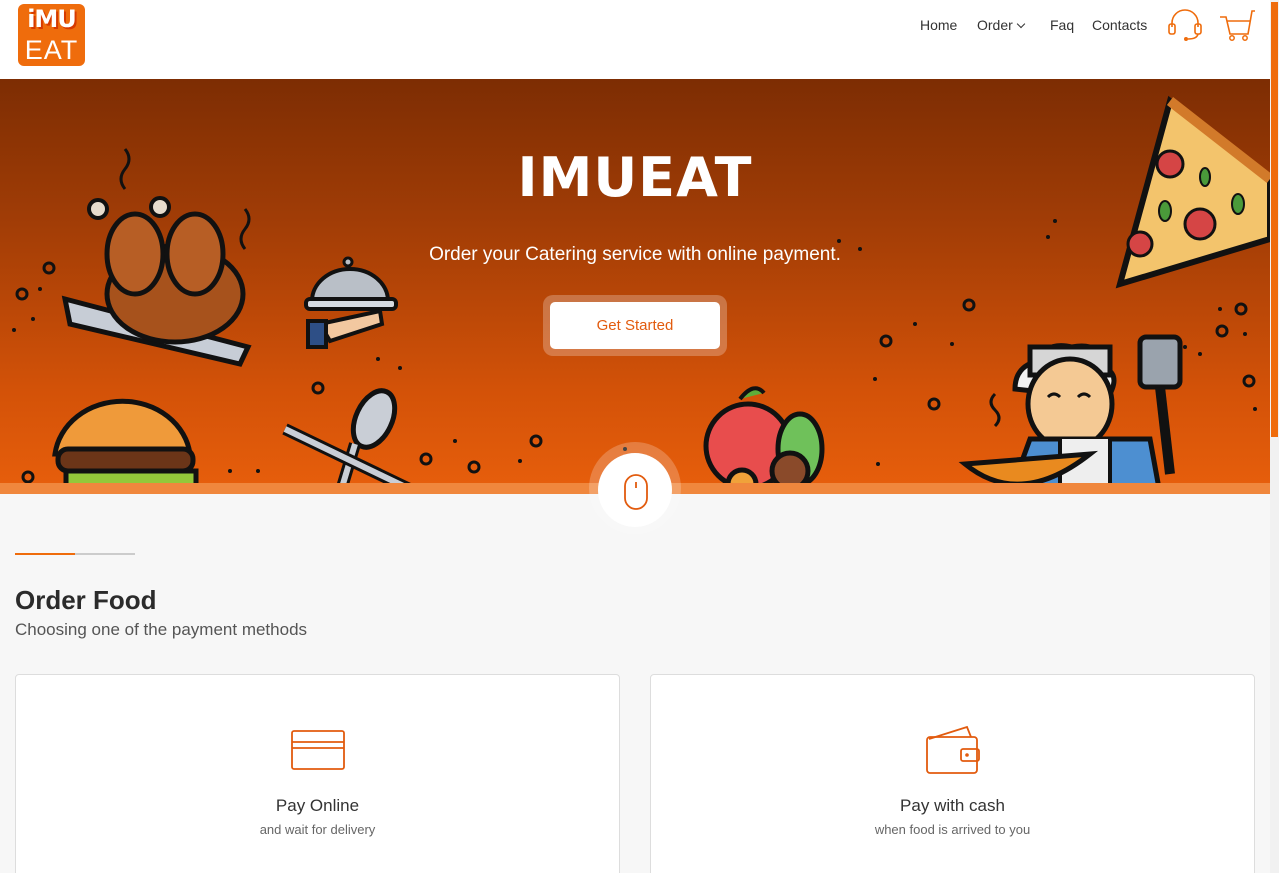 Image resolution: width=1279 pixels, height=873 pixels. Describe the element at coordinates (1062, 26) in the screenshot. I see `nav-faq: Faq` at that location.